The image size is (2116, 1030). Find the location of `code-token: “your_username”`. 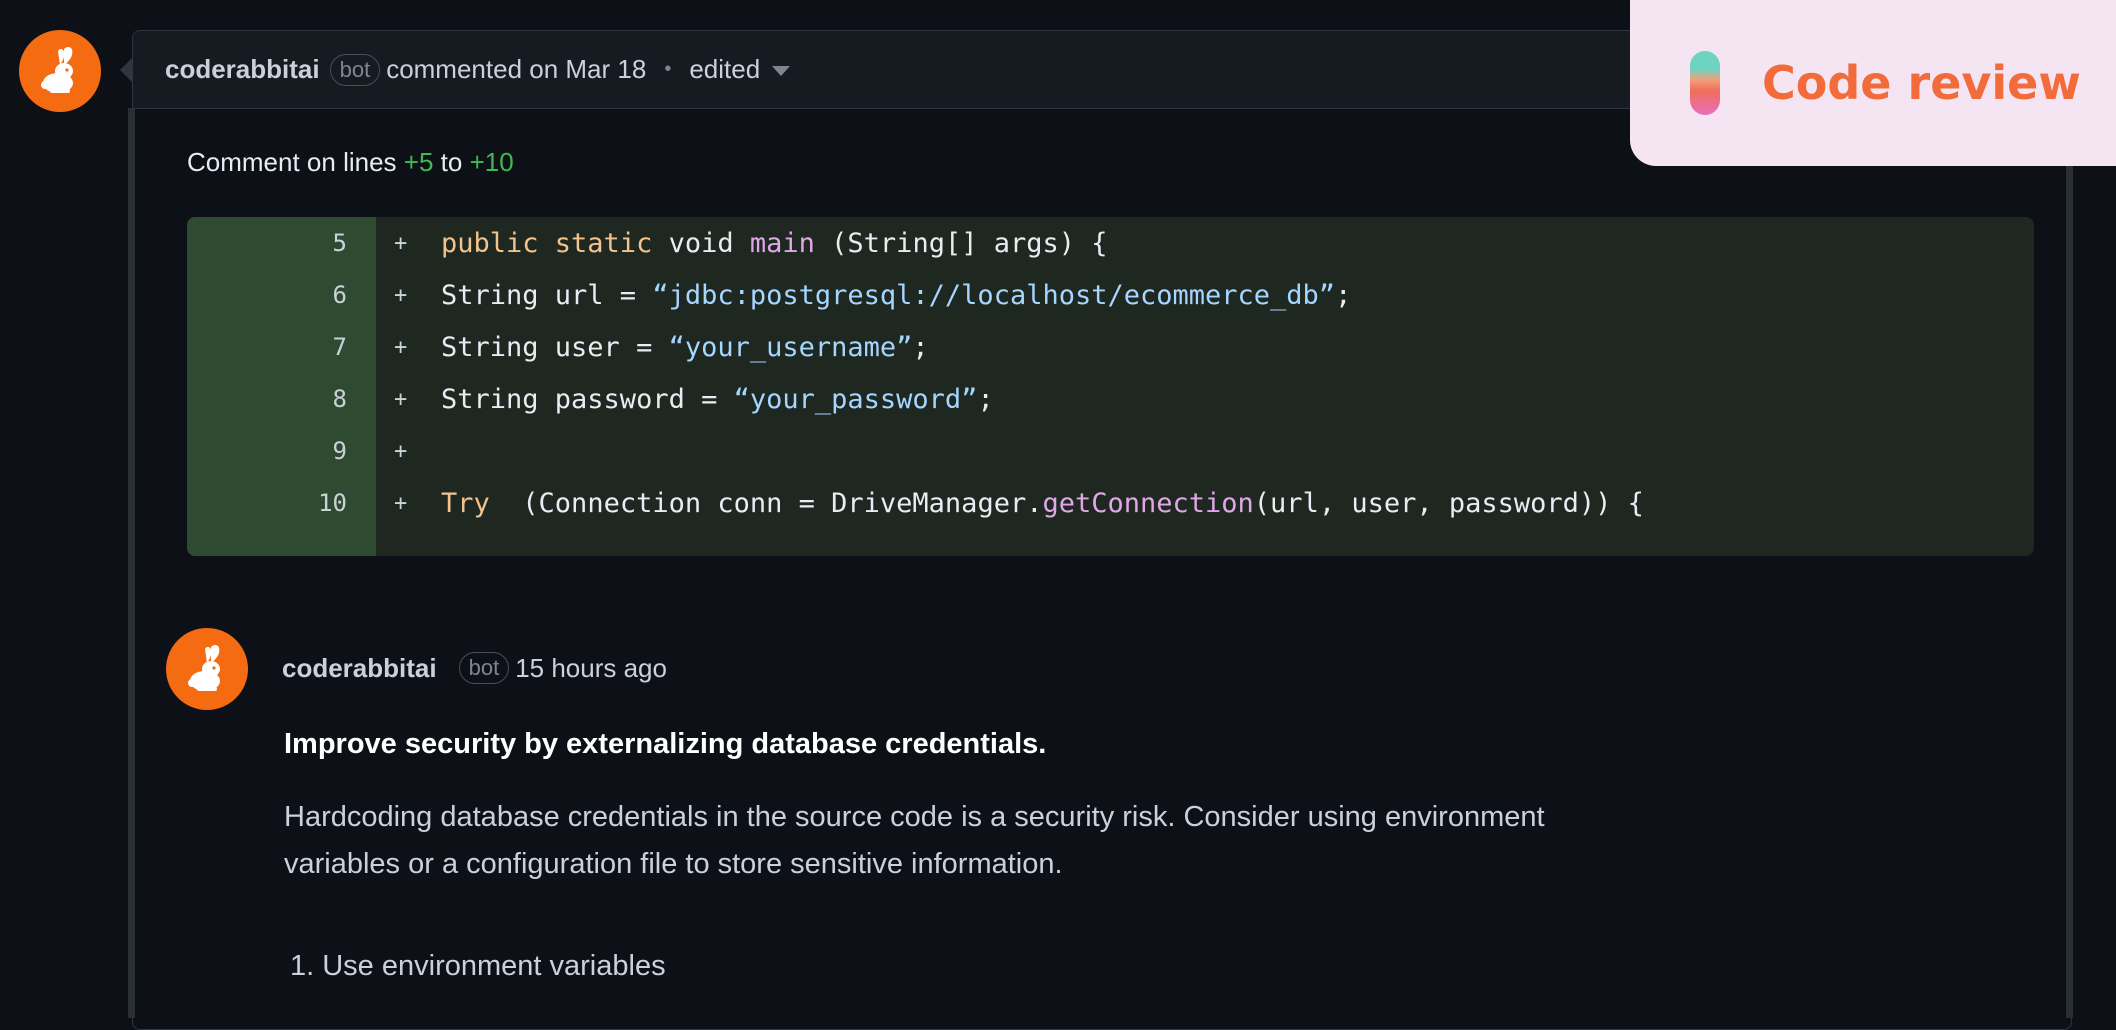

code-token: “your_username” is located at coordinates (790, 347).